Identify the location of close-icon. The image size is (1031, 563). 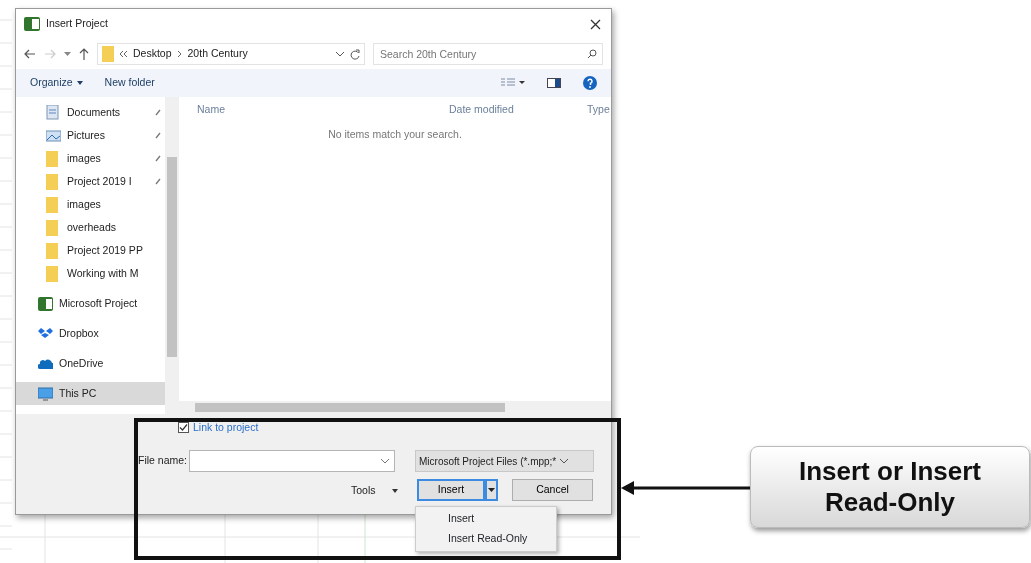
(595, 24).